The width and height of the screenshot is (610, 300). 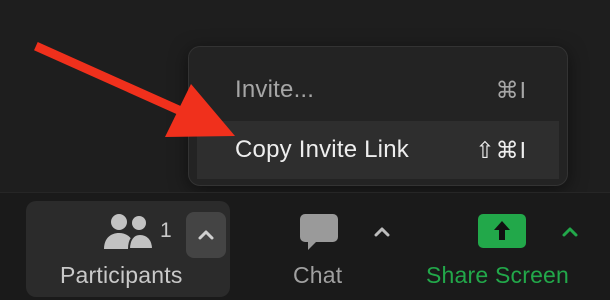 What do you see at coordinates (322, 149) in the screenshot?
I see `menu-item-copy-invite-link-label: Copy Invite Link` at bounding box center [322, 149].